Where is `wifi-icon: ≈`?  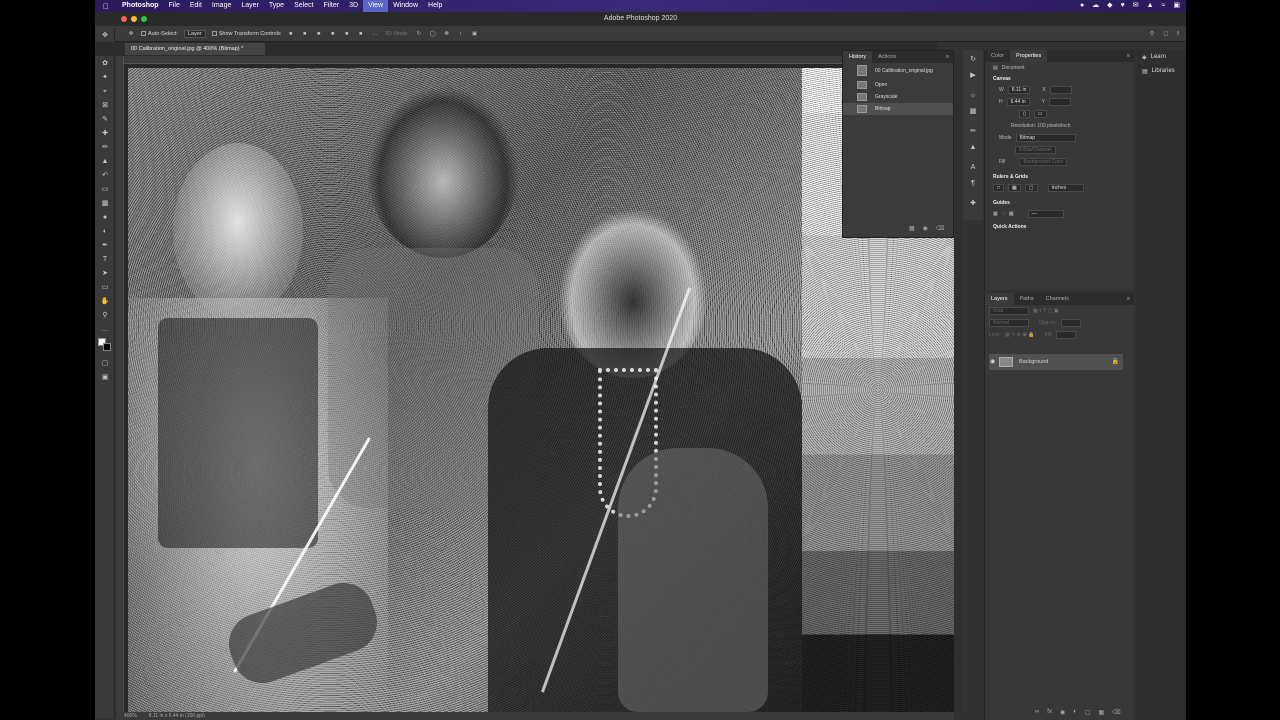
wifi-icon: ≈ is located at coordinates (1164, 6).